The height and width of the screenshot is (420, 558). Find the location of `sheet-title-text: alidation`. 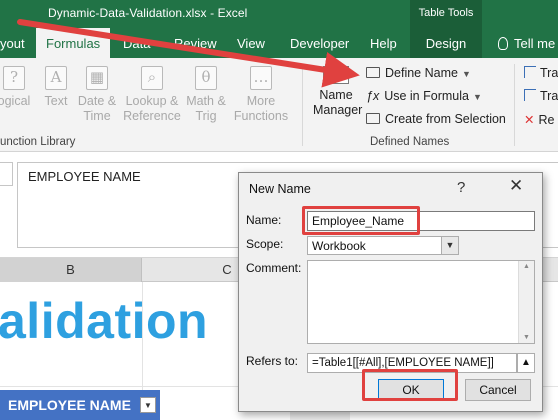

sheet-title-text: alidation is located at coordinates (104, 321).